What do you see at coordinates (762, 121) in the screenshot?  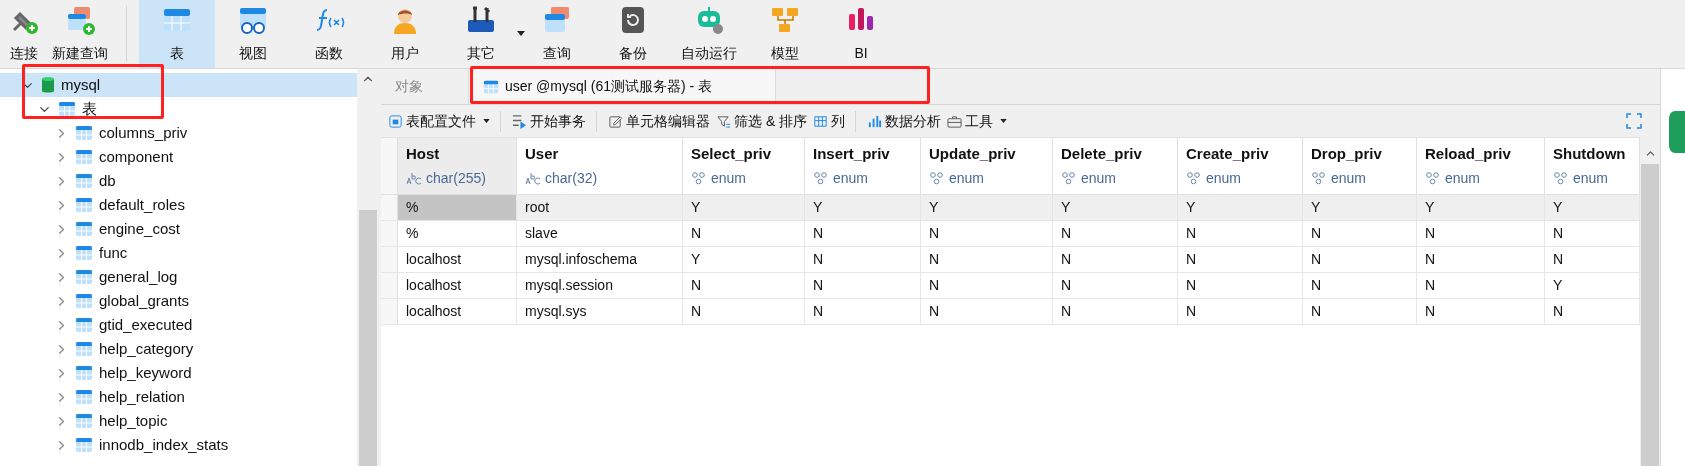 I see `toolbar-button: 筛选 & 排序` at bounding box center [762, 121].